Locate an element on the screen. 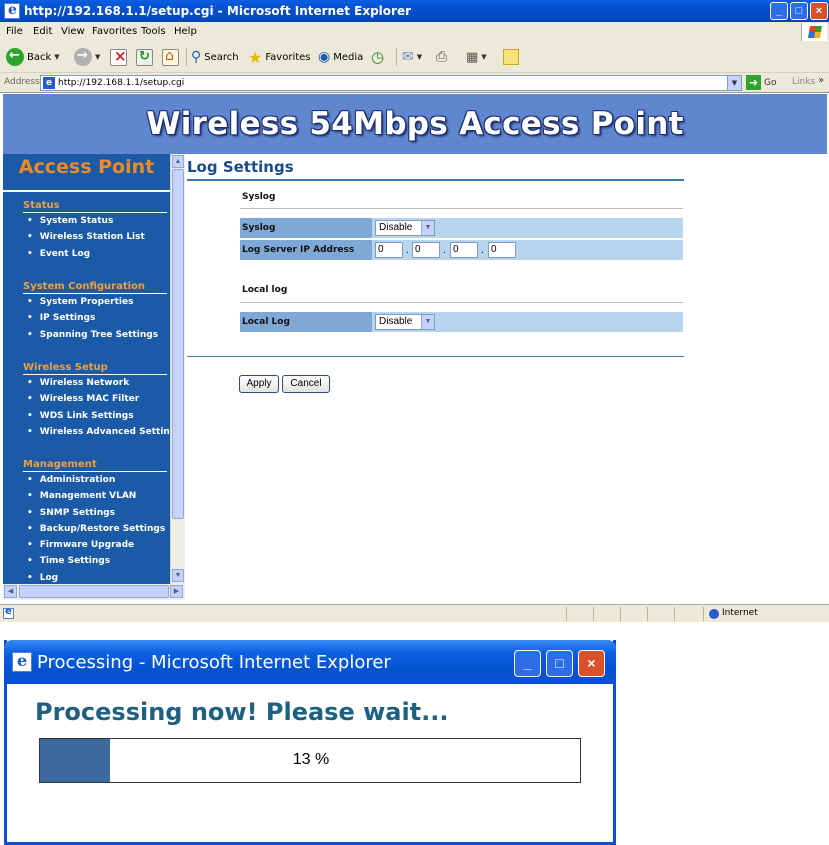 Image resolution: width=829 pixels, height=845 pixels. close-button: × is located at coordinates (819, 11).